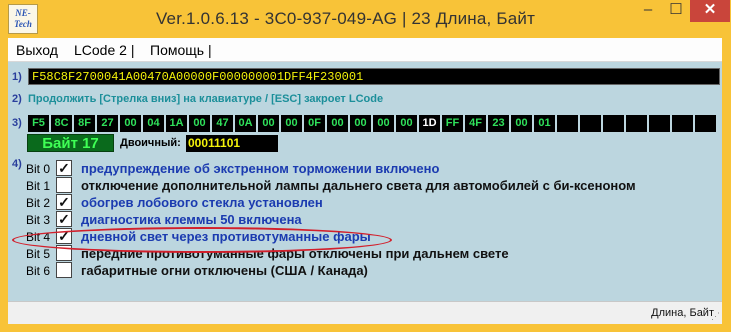  I want to click on byte-cell: 1A, so click(176, 123).